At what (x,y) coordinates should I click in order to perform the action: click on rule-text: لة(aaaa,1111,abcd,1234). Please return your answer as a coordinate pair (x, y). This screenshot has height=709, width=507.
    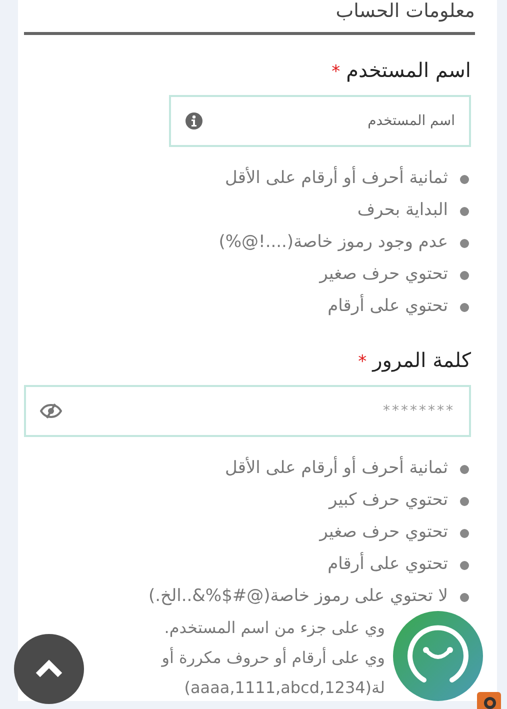
    Looking at the image, I should click on (284, 688).